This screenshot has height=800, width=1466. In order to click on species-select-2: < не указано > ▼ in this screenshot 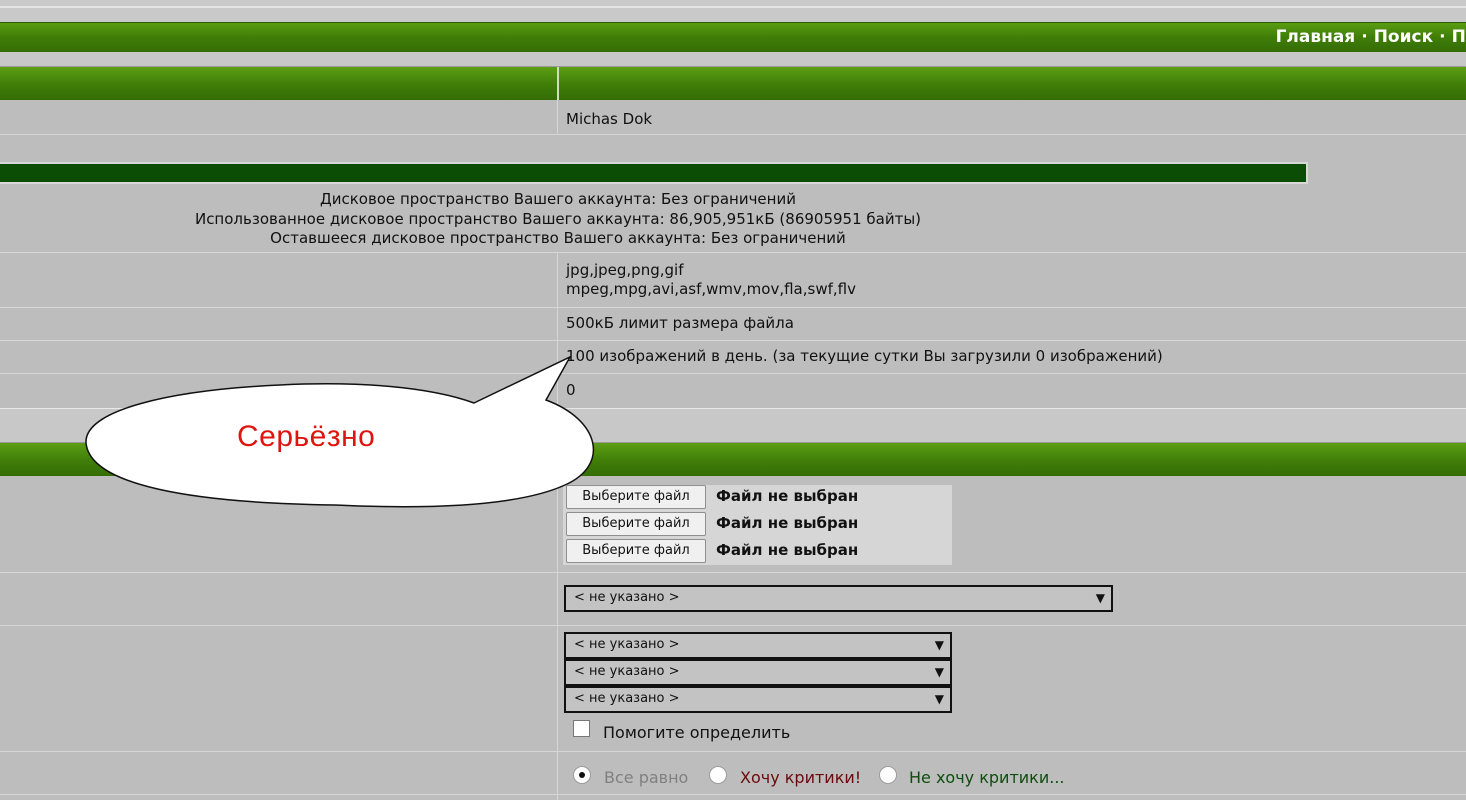, I will do `click(758, 672)`.